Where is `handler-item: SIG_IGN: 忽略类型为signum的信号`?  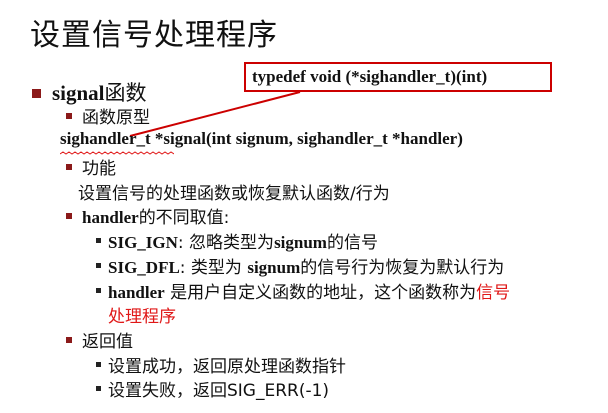
handler-item: SIG_IGN: 忽略类型为signum的信号 is located at coordinates (243, 240).